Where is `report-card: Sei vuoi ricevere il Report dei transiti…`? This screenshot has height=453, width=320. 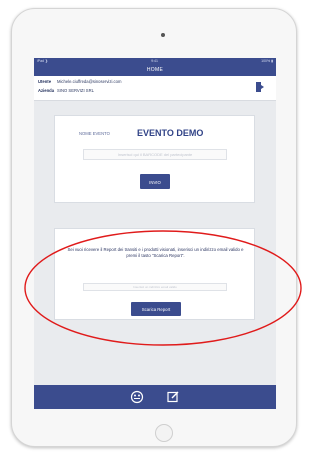
report-card: Sei vuoi ricevere il Report dei transiti… is located at coordinates (154, 274).